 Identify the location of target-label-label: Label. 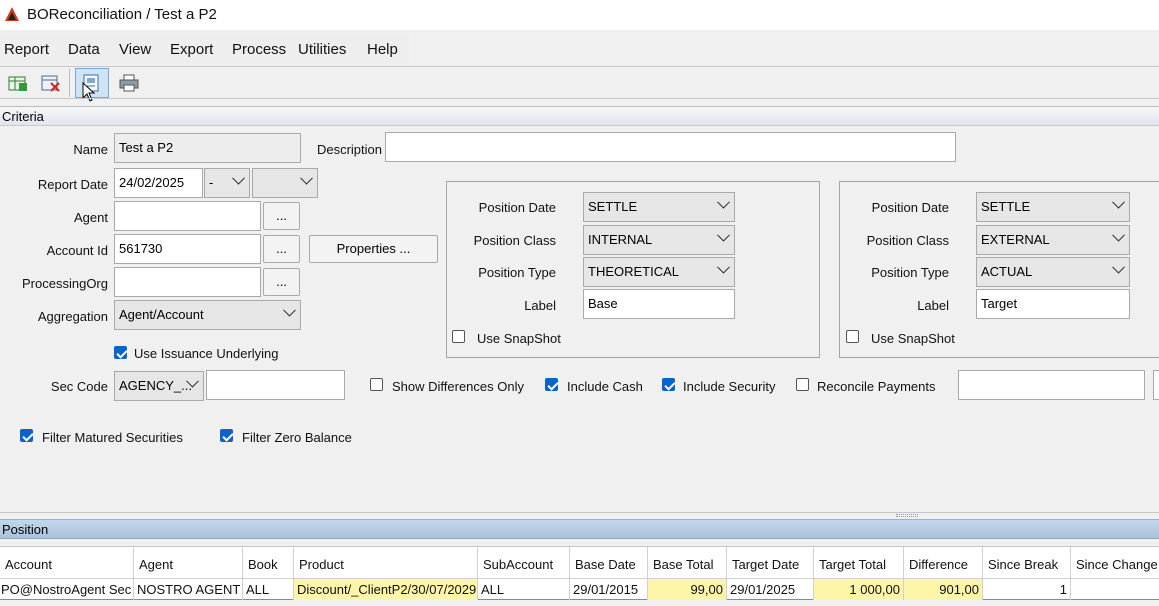
(933, 305).